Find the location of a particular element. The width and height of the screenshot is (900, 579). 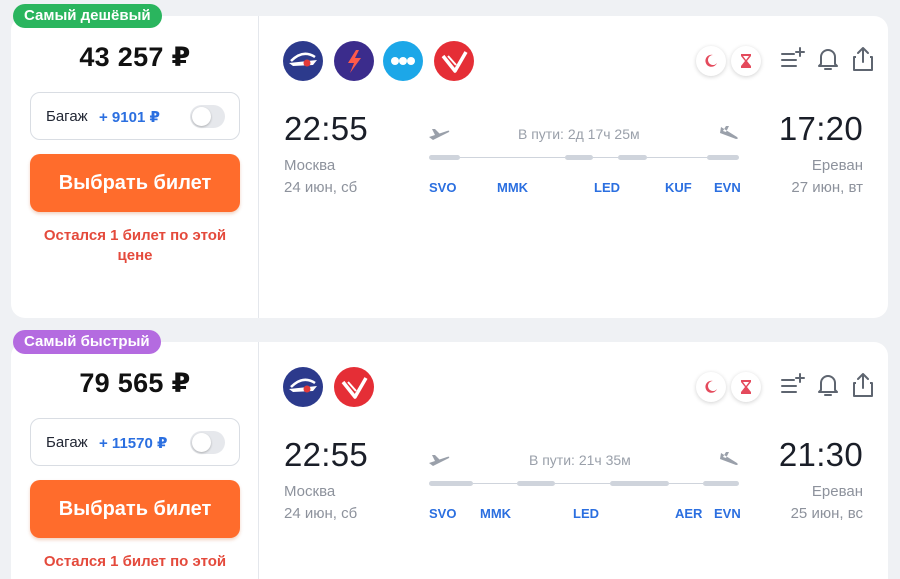

cheapest-badge: Самый дешёвый is located at coordinates (87, 16).